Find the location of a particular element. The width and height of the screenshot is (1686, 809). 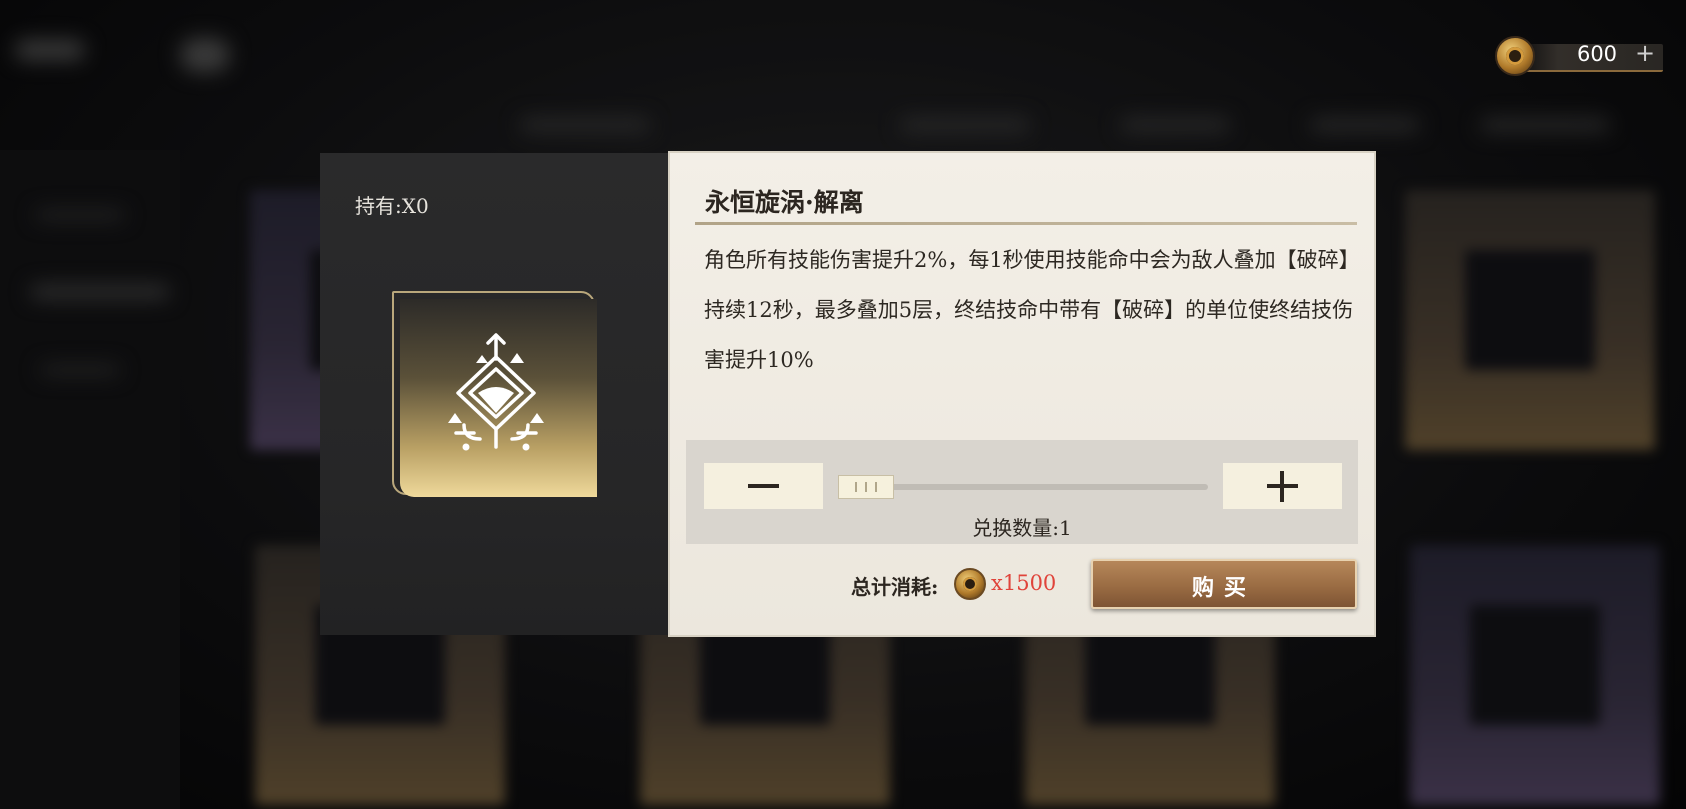

increase-quantity-button is located at coordinates (1282, 486).